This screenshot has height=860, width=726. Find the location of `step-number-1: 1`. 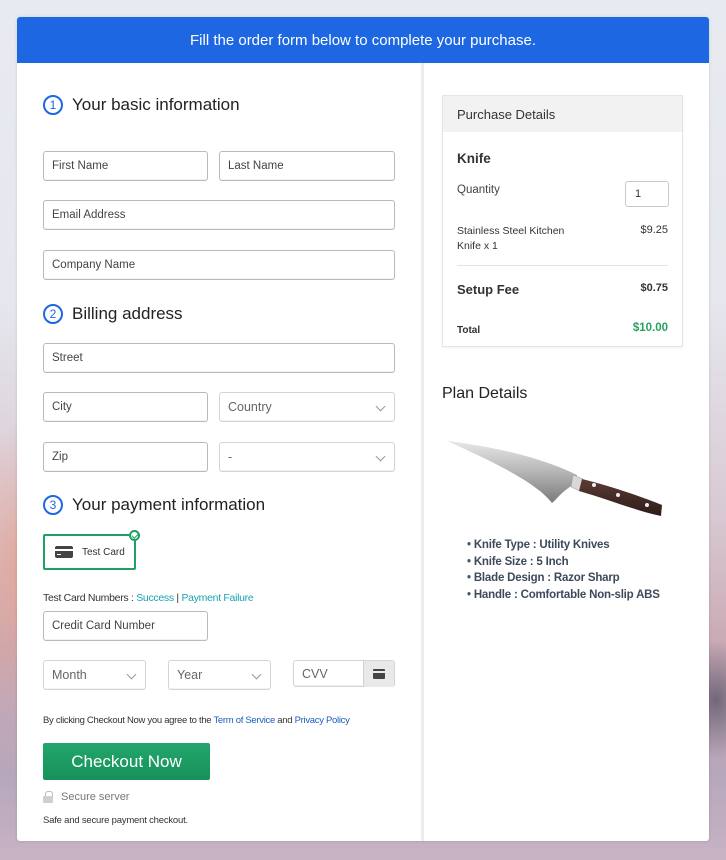

step-number-1: 1 is located at coordinates (53, 105).